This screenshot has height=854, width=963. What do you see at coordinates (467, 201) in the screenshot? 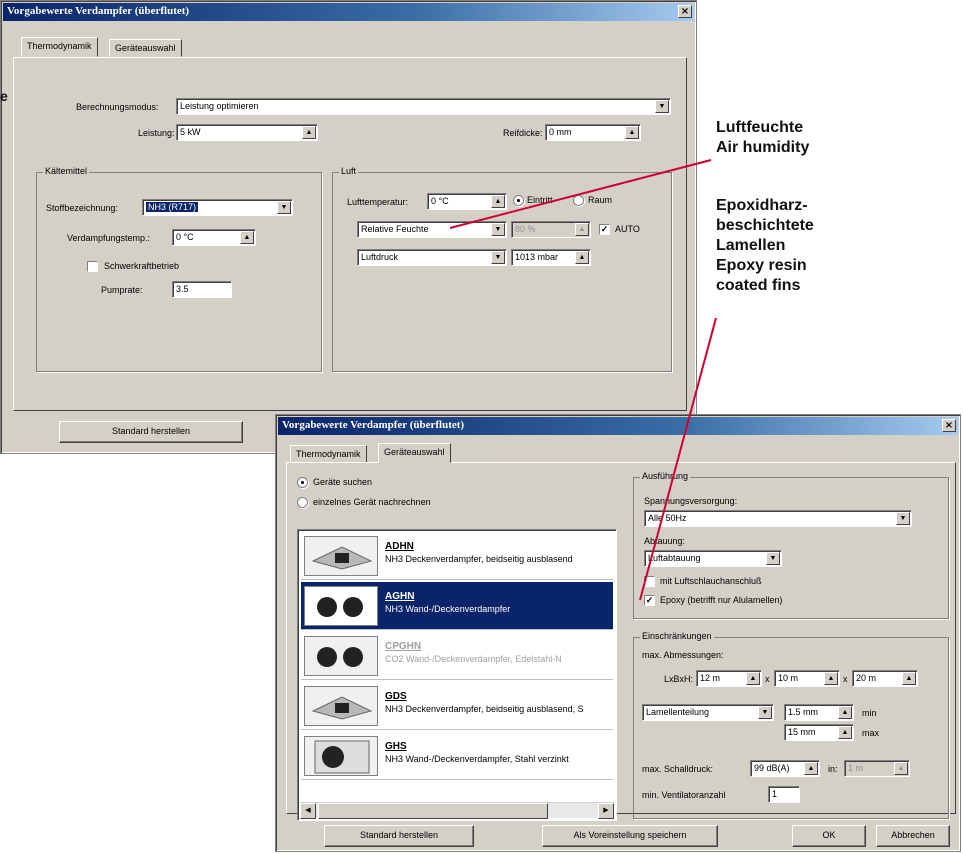
I see `lufttemp-input: 0 °C ▲` at bounding box center [467, 201].